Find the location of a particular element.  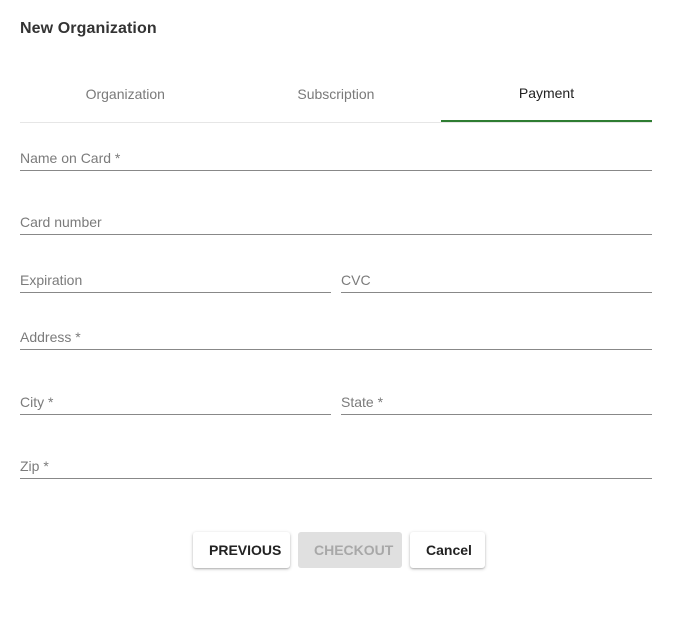

tab-subscription: Subscription is located at coordinates (336, 96).